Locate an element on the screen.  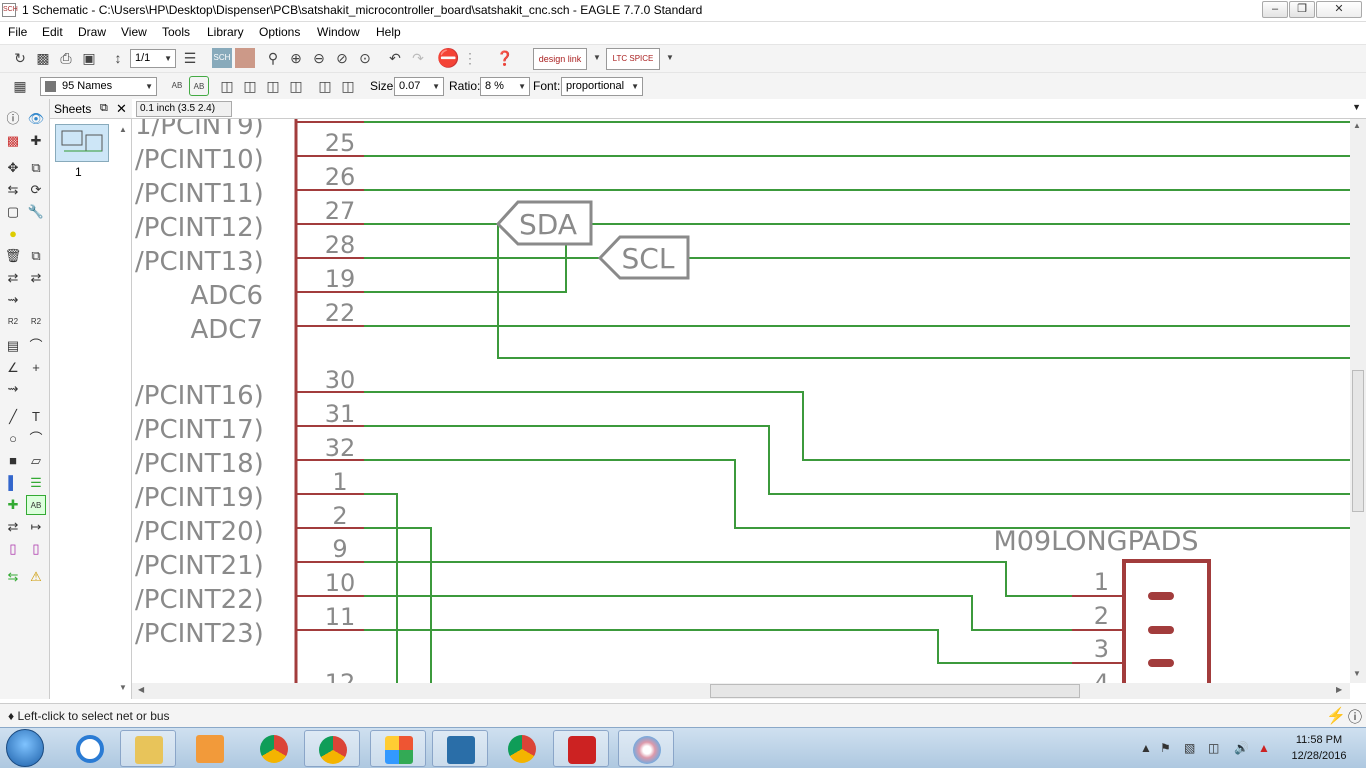
align-top-right-icon: ◫ is located at coordinates (348, 86).